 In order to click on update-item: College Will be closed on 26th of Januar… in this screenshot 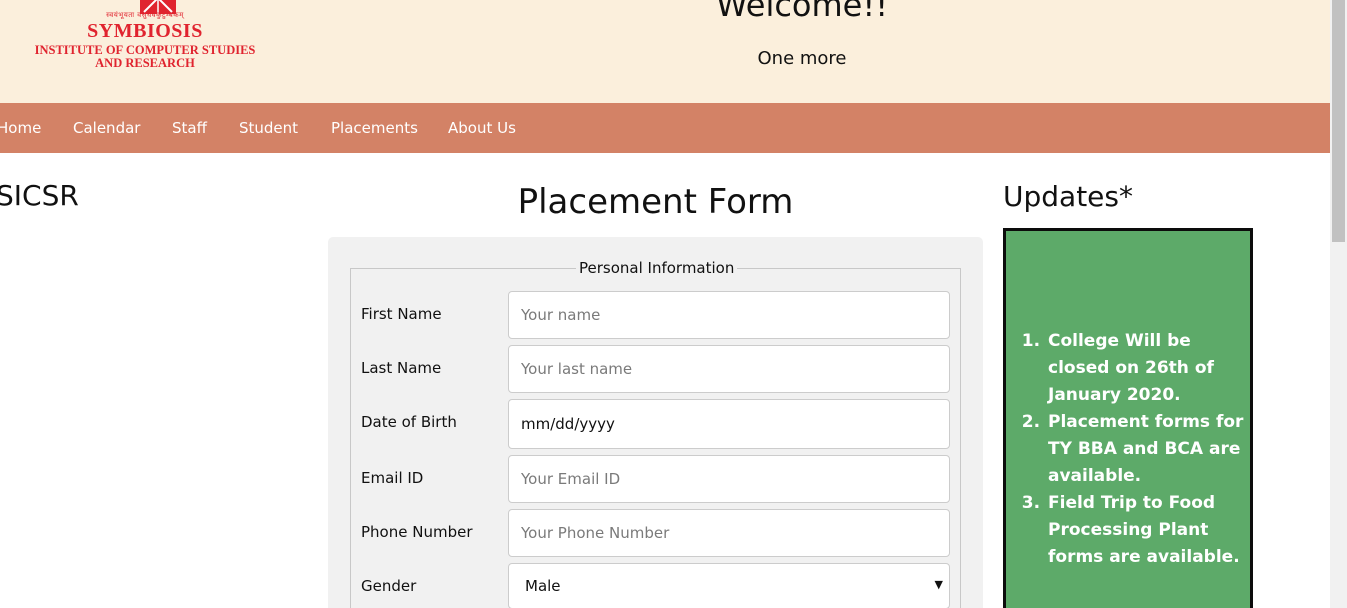, I will do `click(1148, 368)`.